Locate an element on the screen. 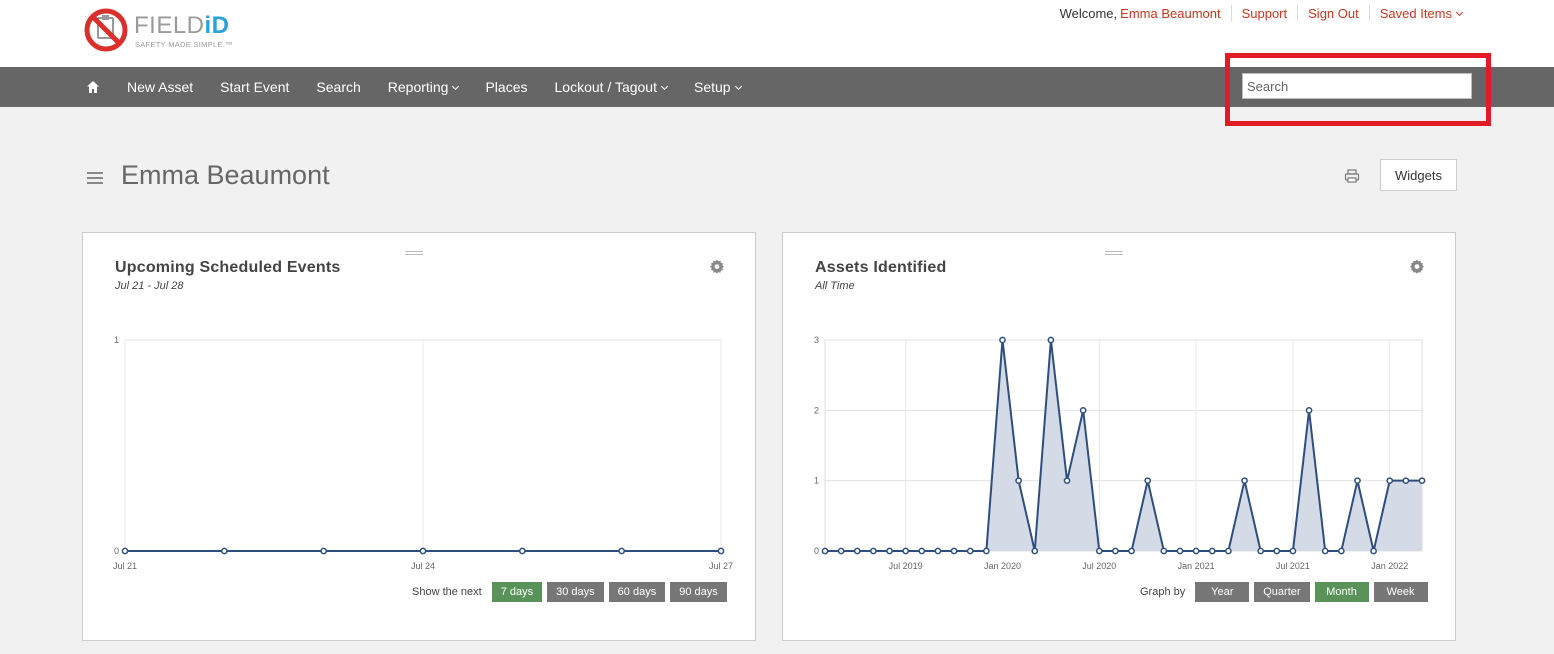  x-tick-label: Jul 27 is located at coordinates (721, 566).